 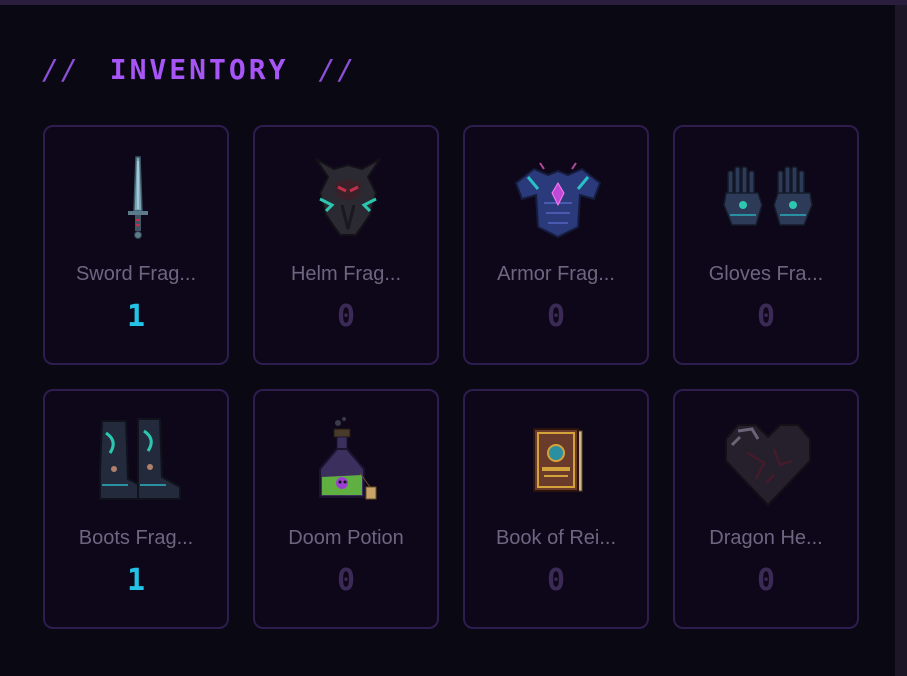 I want to click on inventory-slot-sword: Sword Frag... 1, so click(x=136, y=245).